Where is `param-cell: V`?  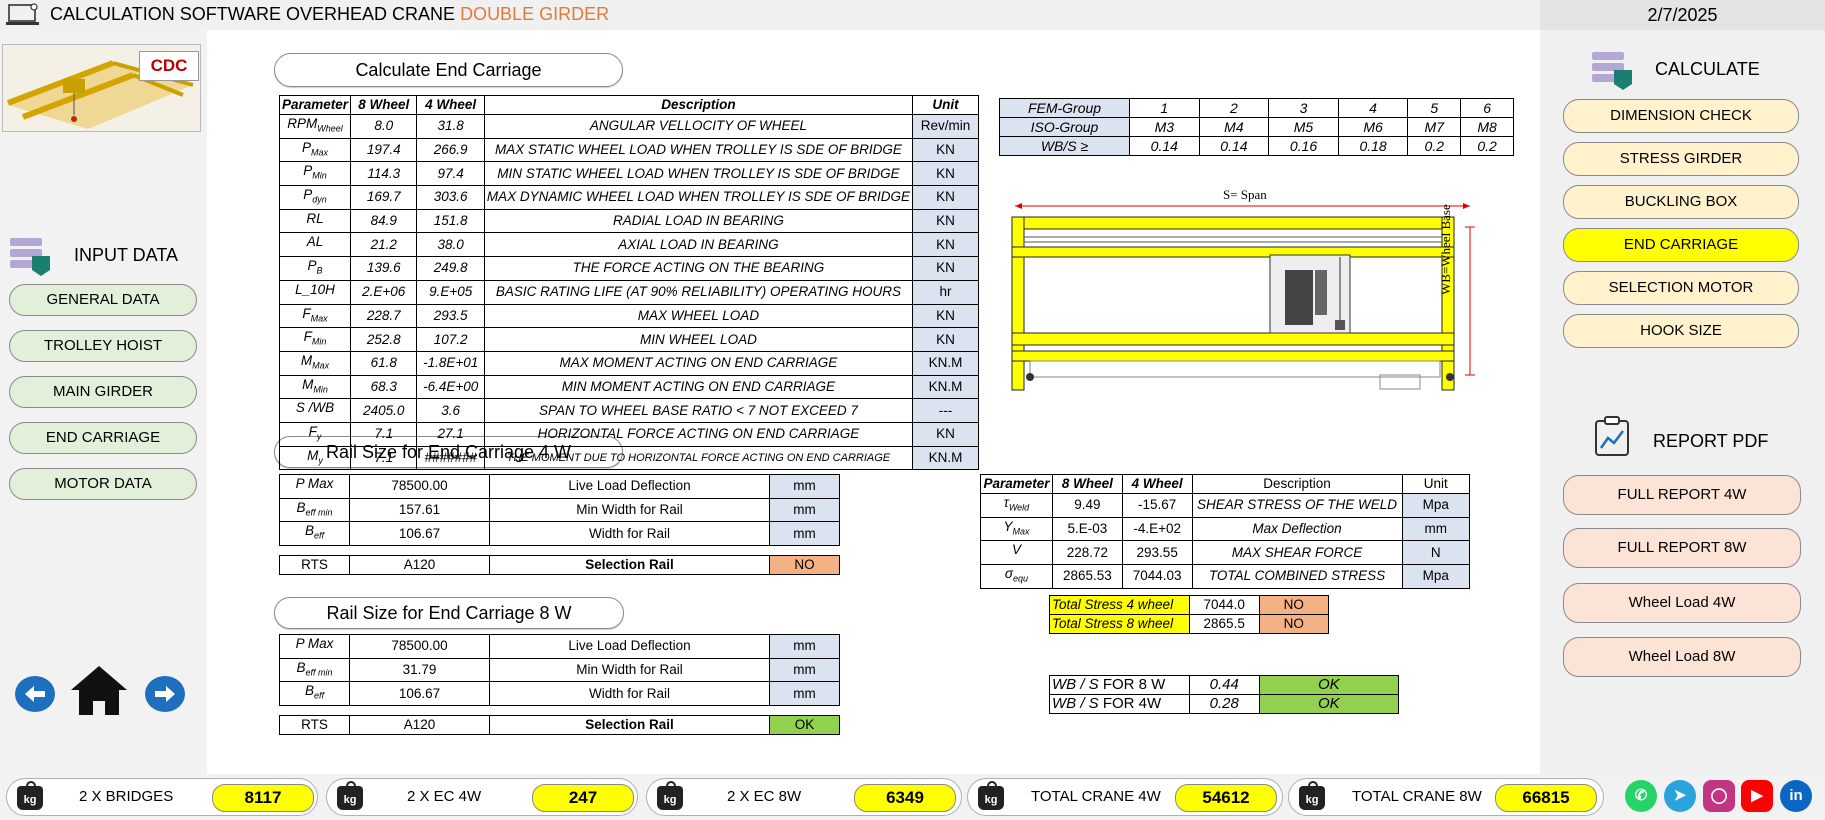
param-cell: V is located at coordinates (1016, 553).